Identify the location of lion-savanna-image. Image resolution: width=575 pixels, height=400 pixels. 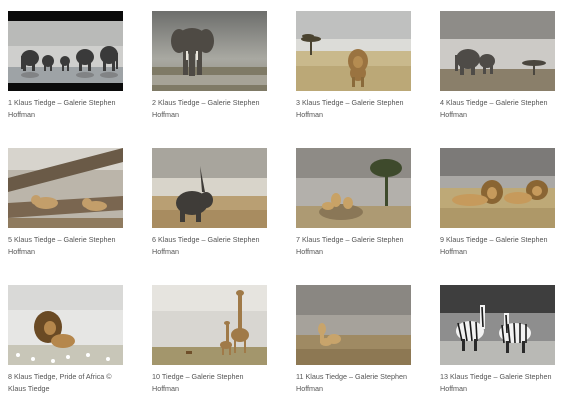
(353, 51).